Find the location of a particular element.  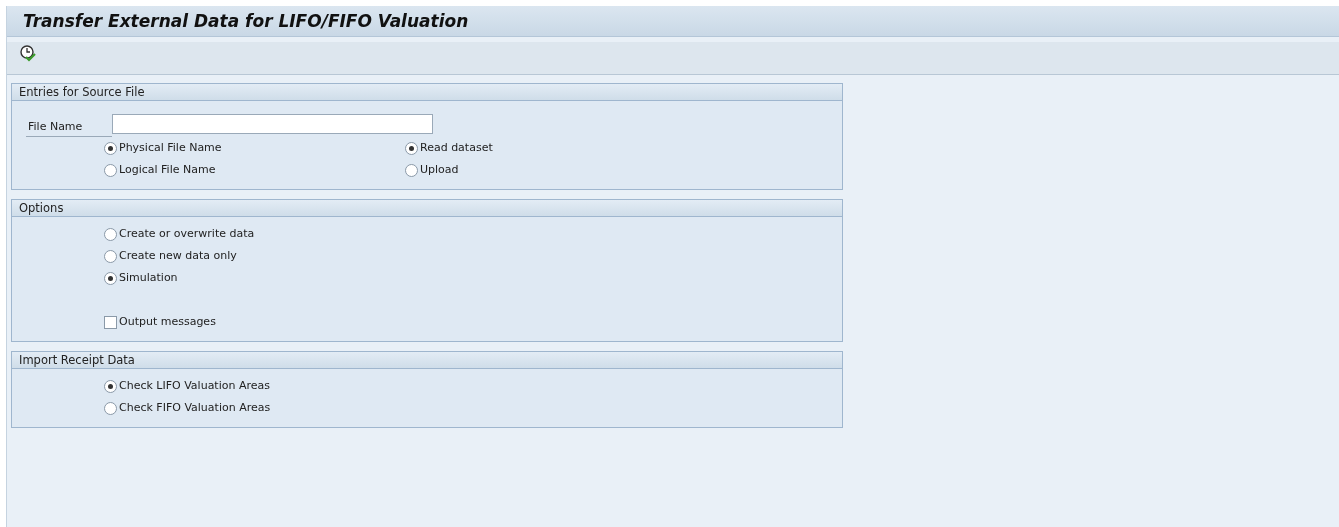

option-label: Logical File Name is located at coordinates (167, 169).